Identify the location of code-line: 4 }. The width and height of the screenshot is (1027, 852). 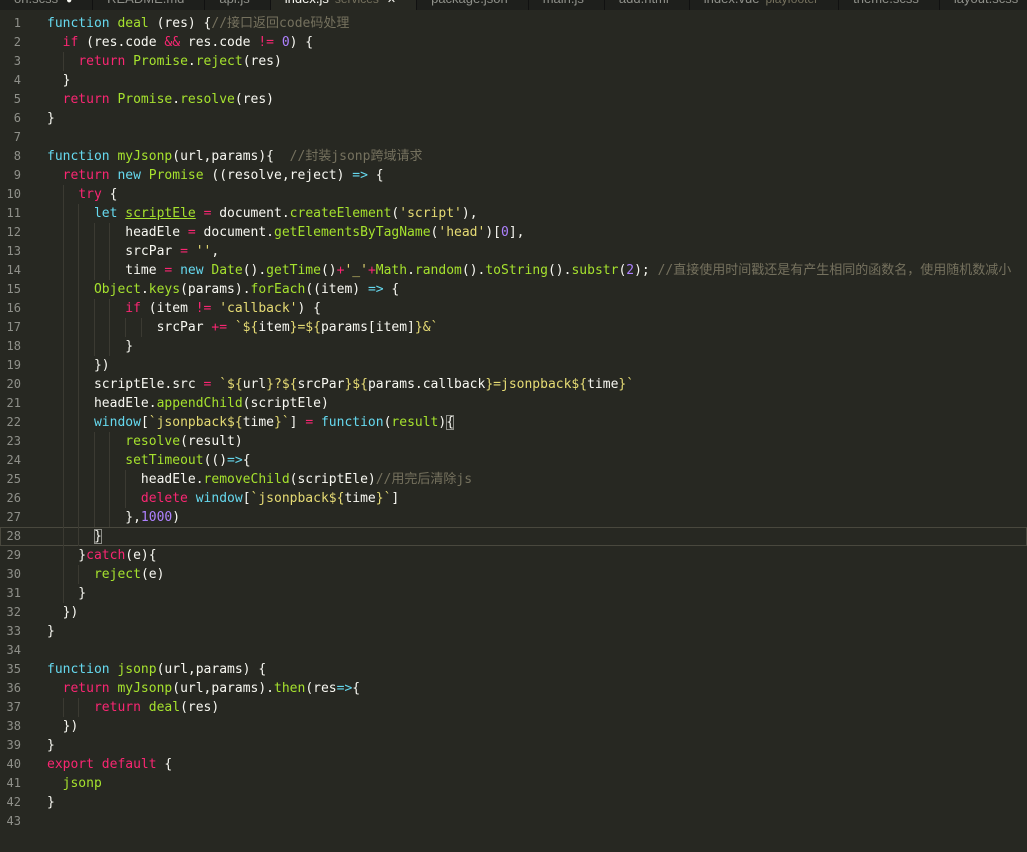
(513, 80).